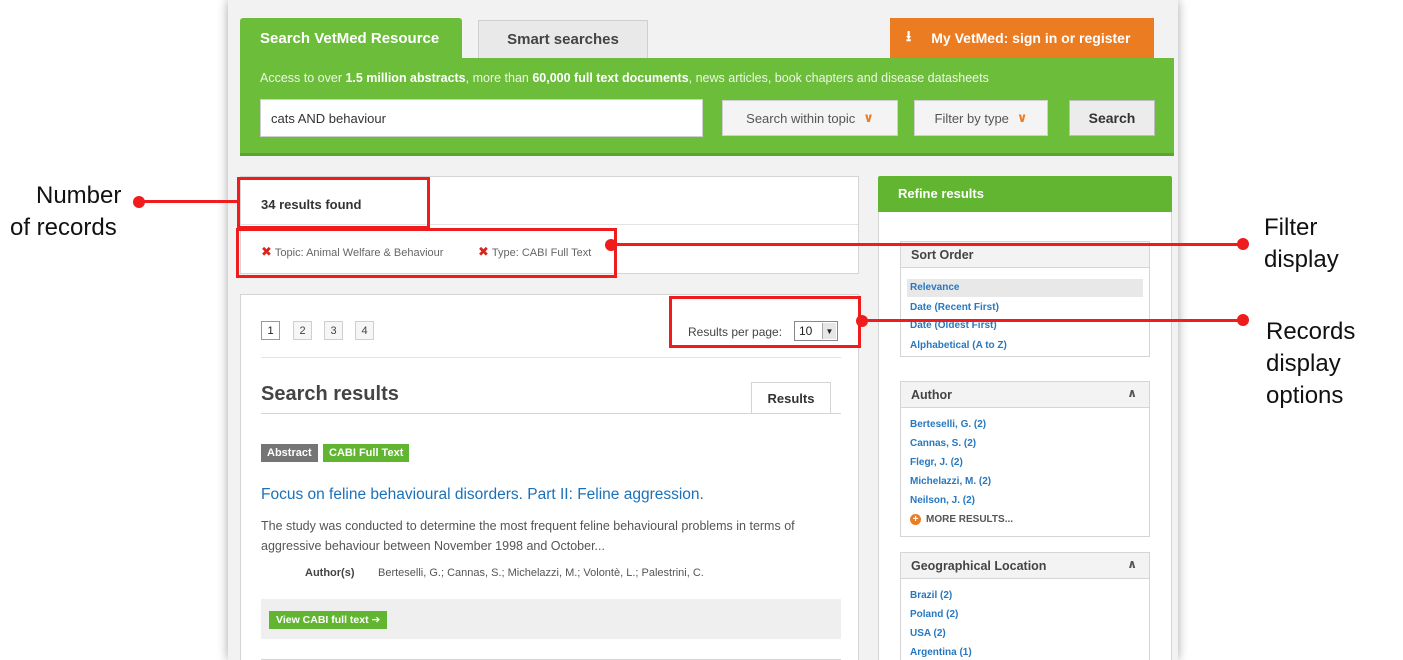 The width and height of the screenshot is (1403, 660). What do you see at coordinates (934, 287) in the screenshot?
I see `sort-option-relevance: Relevance` at bounding box center [934, 287].